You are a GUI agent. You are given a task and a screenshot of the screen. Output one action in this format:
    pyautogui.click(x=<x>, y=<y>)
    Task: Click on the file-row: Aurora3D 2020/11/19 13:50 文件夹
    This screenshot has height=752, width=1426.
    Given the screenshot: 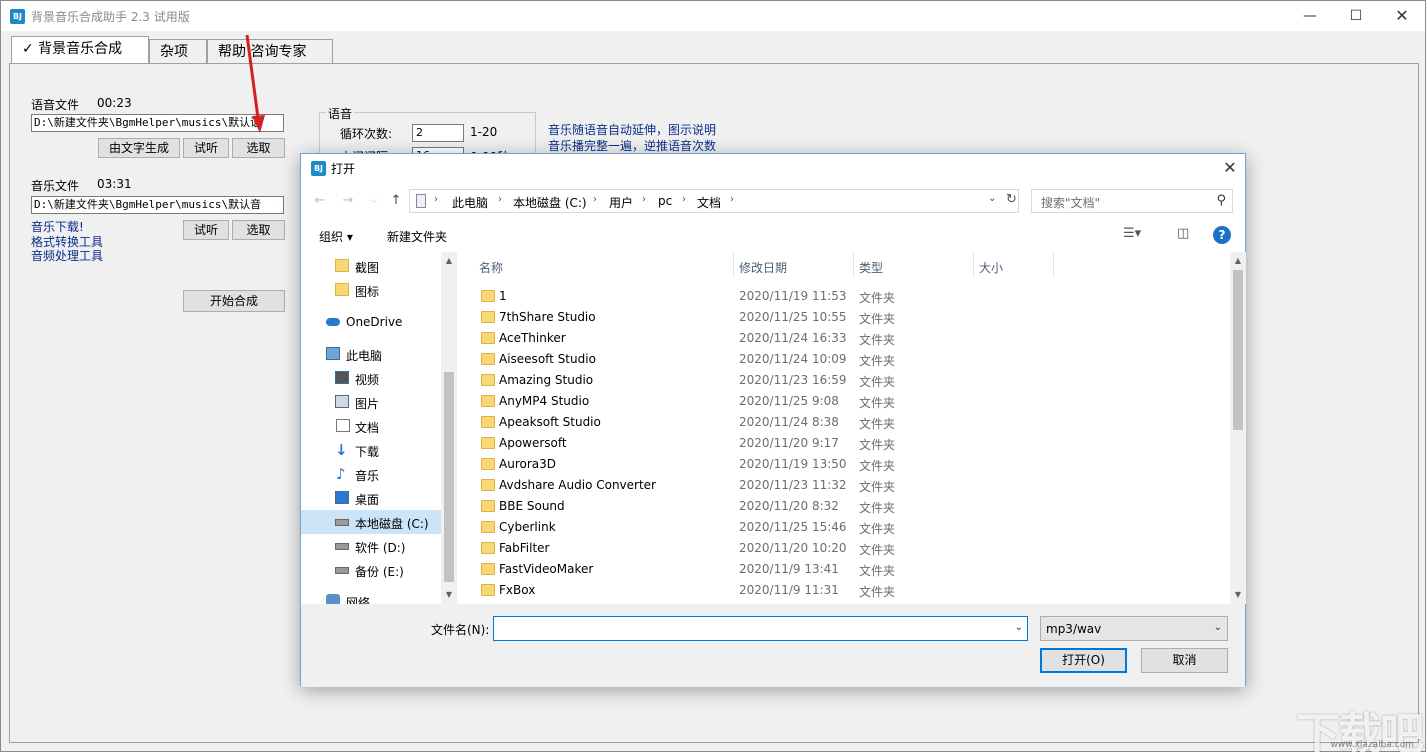 What is the action you would take?
    pyautogui.click(x=844, y=464)
    